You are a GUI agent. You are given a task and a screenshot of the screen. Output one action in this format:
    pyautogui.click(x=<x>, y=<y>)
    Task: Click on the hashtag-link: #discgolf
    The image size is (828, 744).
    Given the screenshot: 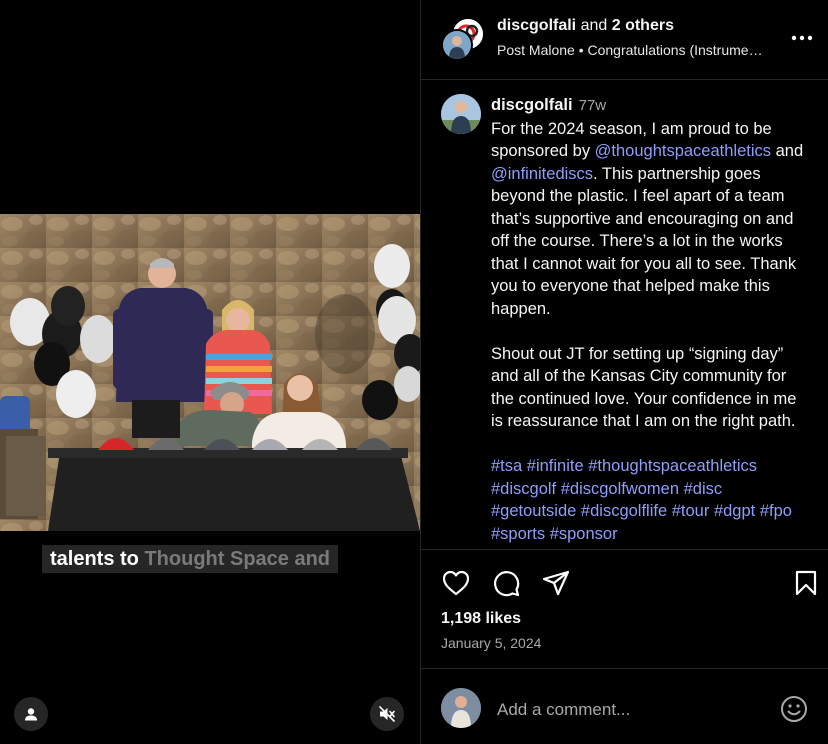 What is the action you would take?
    pyautogui.click(x=523, y=489)
    